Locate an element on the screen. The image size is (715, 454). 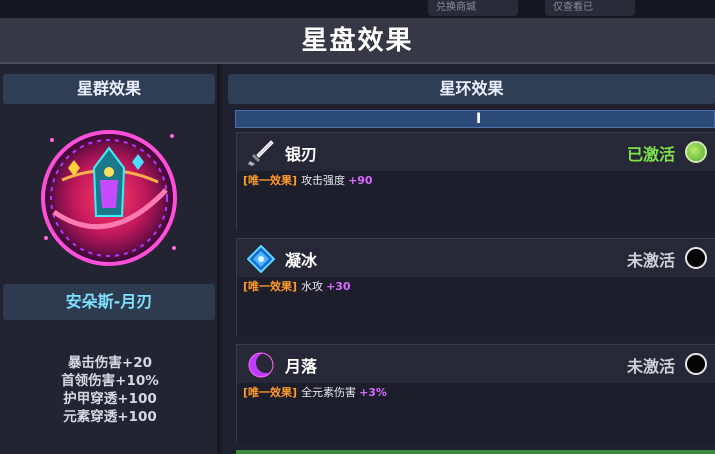
ring-card-silver-blade: 银刃 已激活 [唯一效果] 攻击强度 +90 is located at coordinates (475, 181).